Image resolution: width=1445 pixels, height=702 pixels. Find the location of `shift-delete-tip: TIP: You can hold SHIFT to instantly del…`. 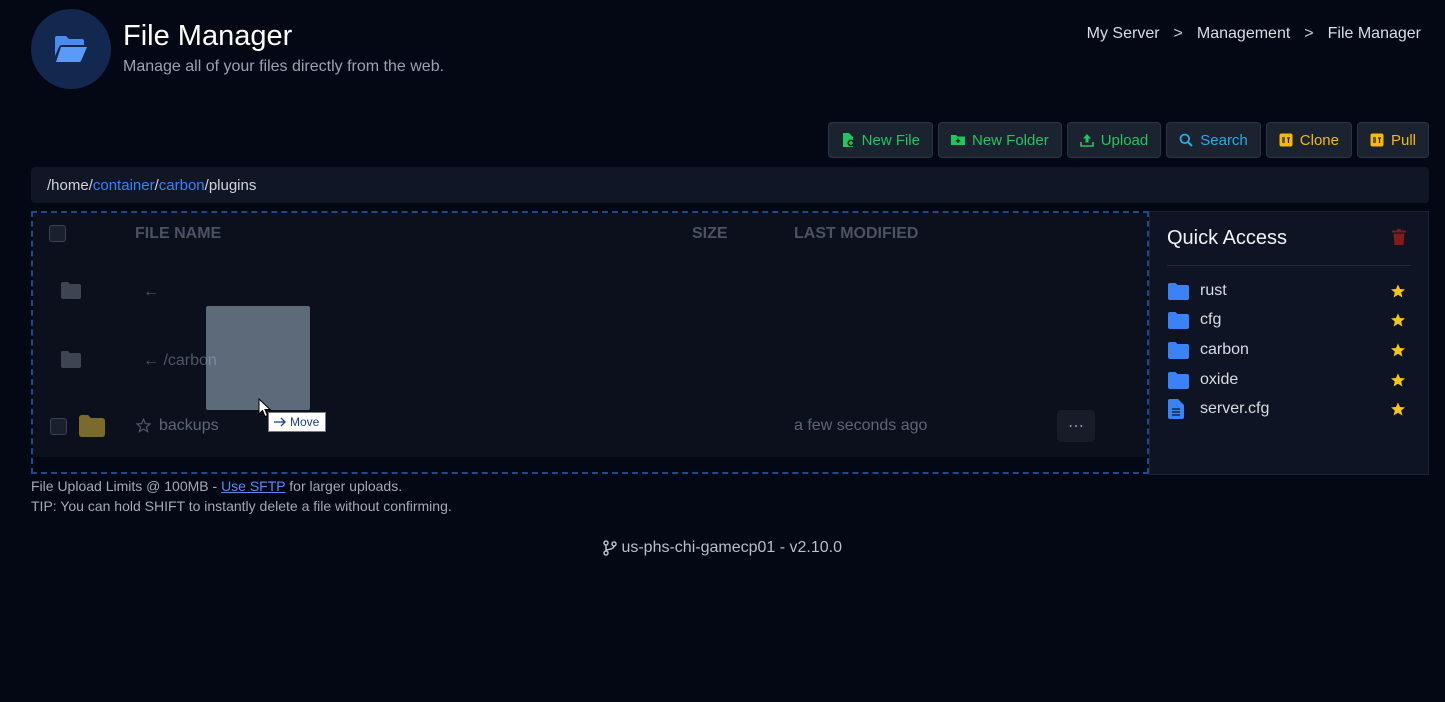

shift-delete-tip: TIP: You can hold SHIFT to instantly del… is located at coordinates (241, 506).